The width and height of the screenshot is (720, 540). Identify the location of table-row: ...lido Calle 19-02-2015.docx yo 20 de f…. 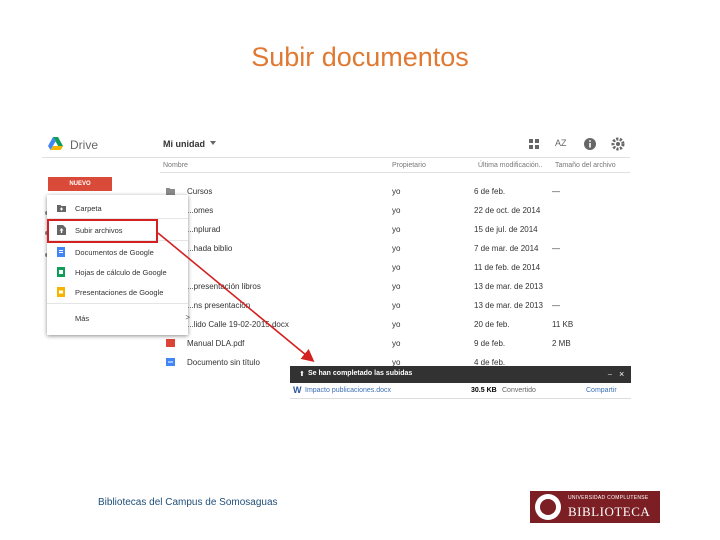
(395, 324).